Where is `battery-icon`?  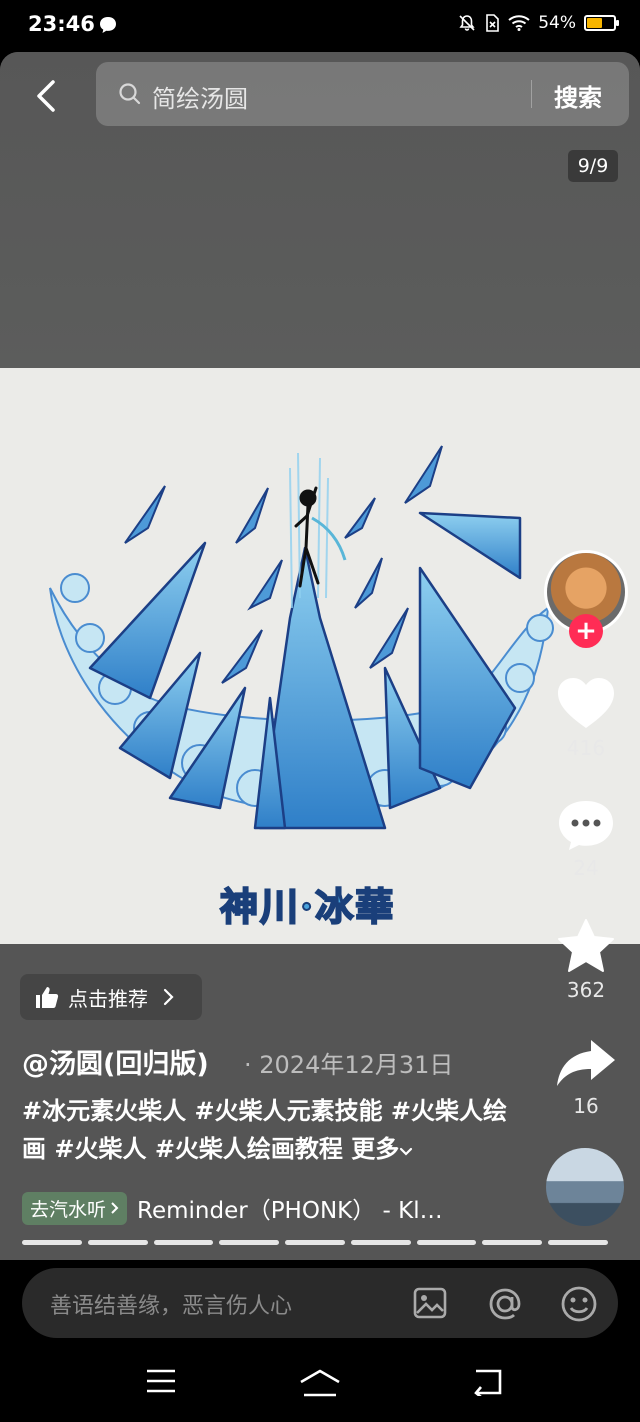
battery-icon is located at coordinates (601, 23).